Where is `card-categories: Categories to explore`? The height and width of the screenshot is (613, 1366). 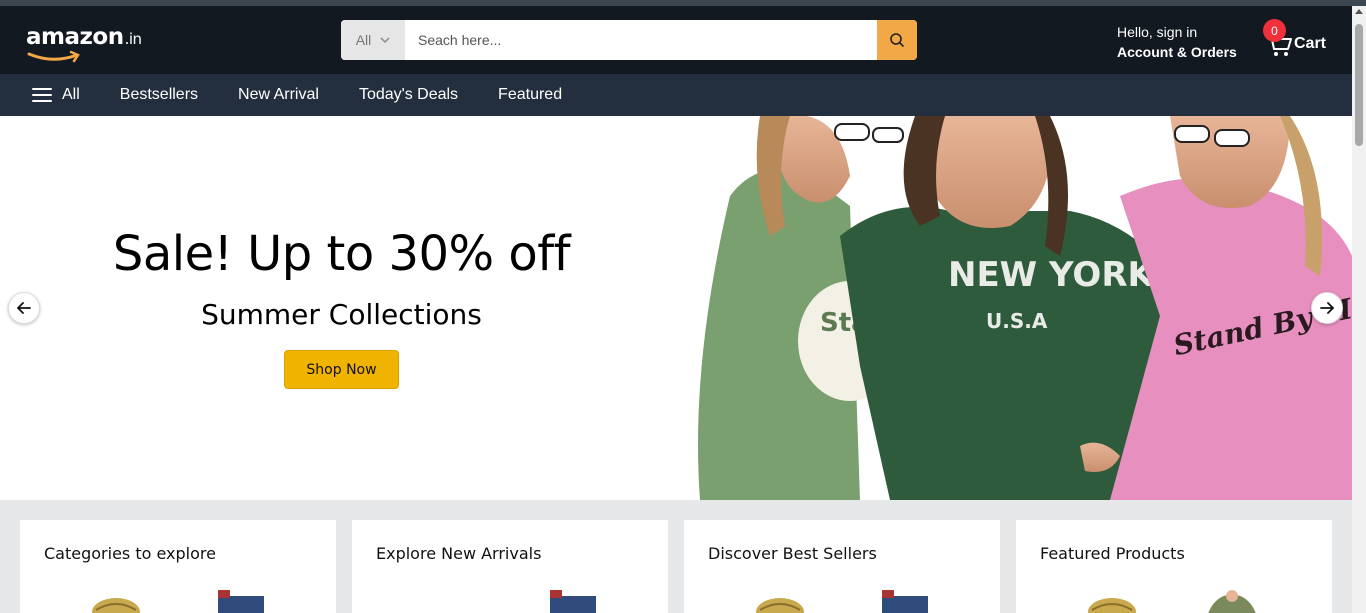 card-categories: Categories to explore is located at coordinates (178, 566).